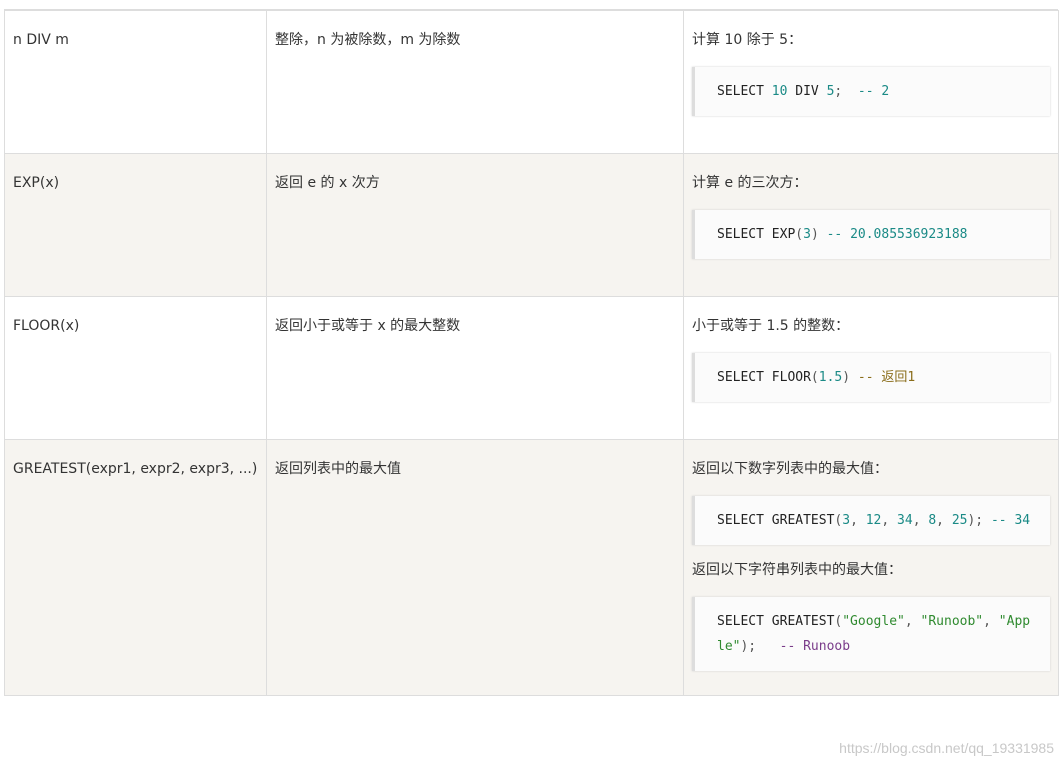 This screenshot has height=764, width=1062. I want to click on code-number: 34, so click(905, 520).